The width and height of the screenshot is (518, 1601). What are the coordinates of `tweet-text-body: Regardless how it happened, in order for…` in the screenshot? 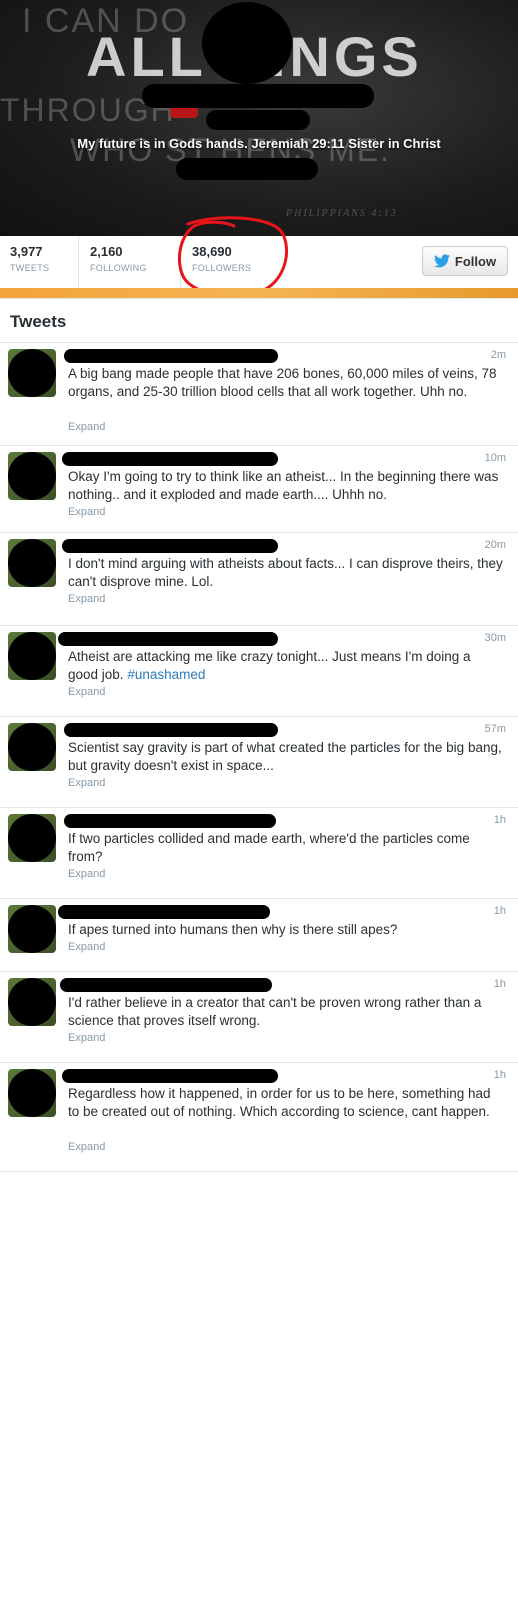 It's located at (279, 1102).